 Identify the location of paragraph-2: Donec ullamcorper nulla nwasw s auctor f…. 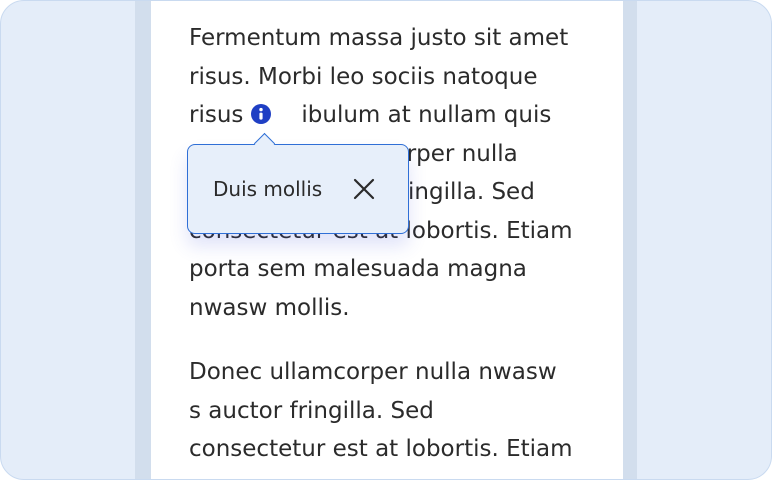
(399, 411).